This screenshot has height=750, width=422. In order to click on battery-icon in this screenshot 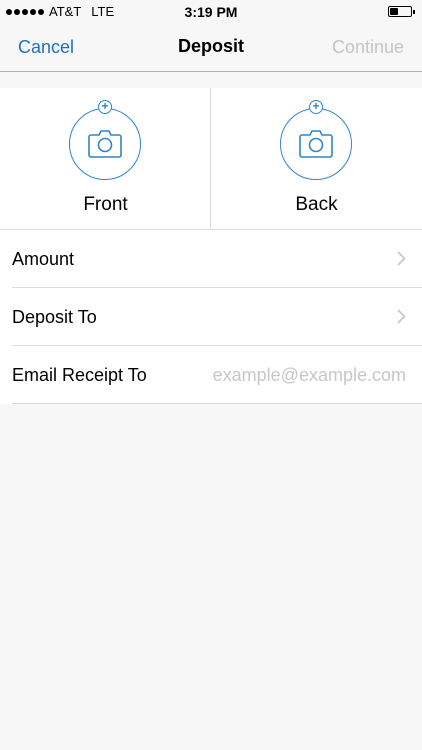, I will do `click(401, 11)`.